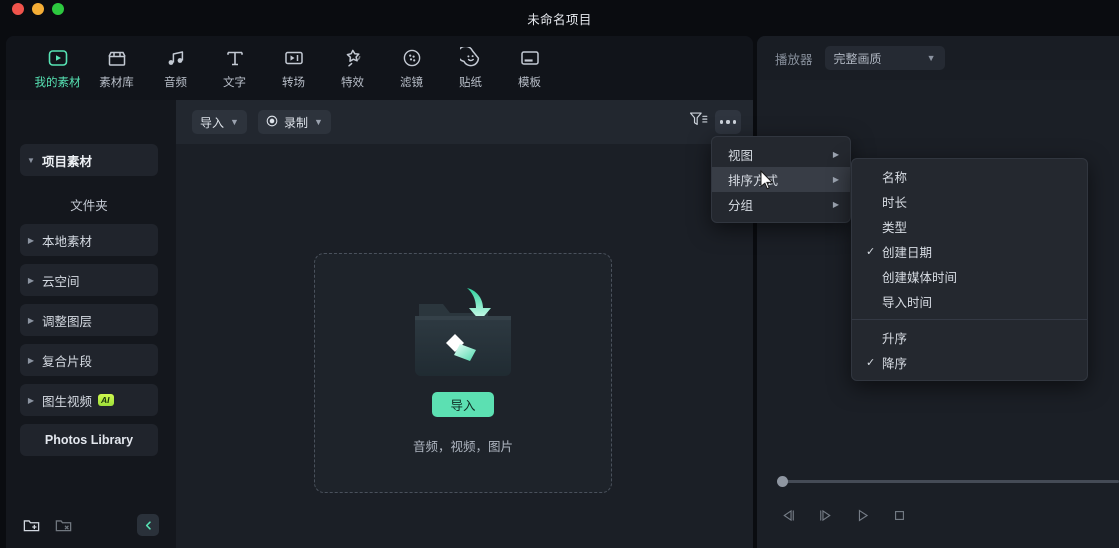 This screenshot has width=1119, height=548. I want to click on player-header: 播放器 完整画质 ▼, so click(938, 58).